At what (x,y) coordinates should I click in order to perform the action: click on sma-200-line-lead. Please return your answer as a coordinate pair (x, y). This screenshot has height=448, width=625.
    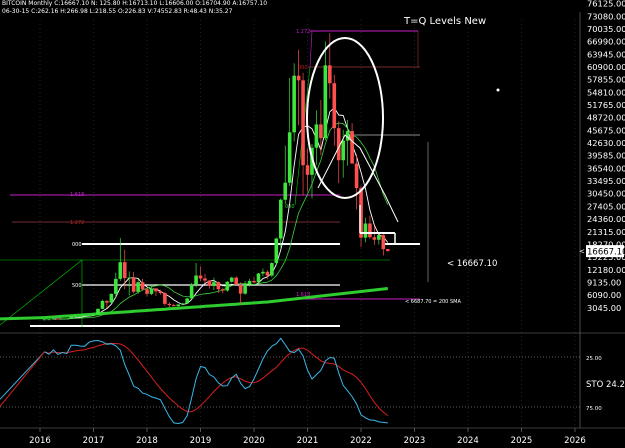
    Looking at the image, I should click on (22, 318).